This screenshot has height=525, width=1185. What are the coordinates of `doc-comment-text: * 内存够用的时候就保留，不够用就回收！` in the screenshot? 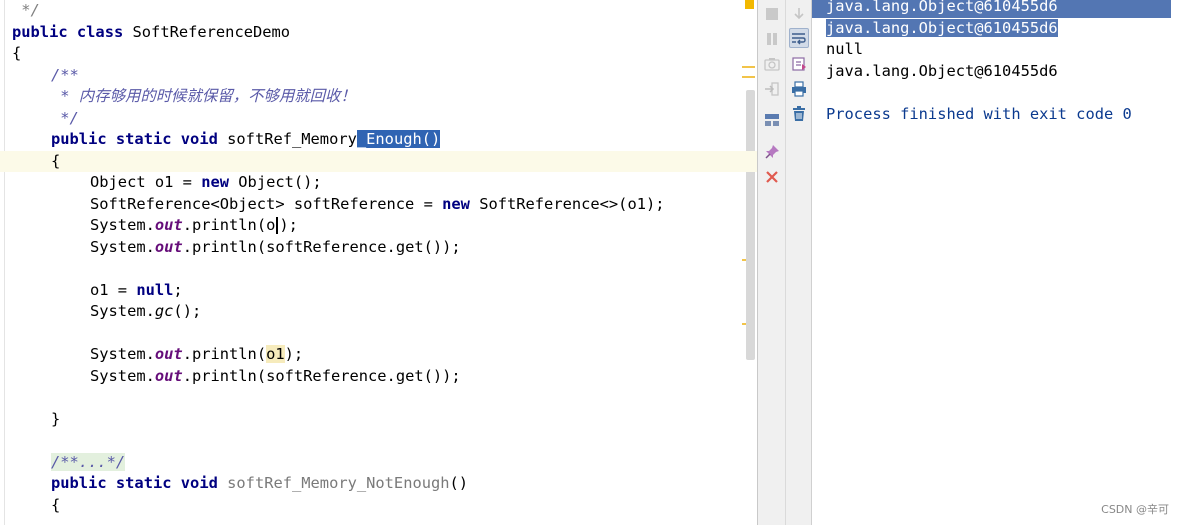 It's located at (203, 96).